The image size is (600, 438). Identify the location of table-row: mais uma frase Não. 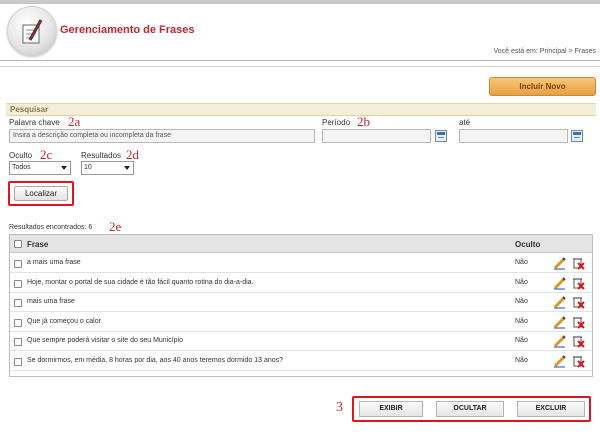
(301, 302).